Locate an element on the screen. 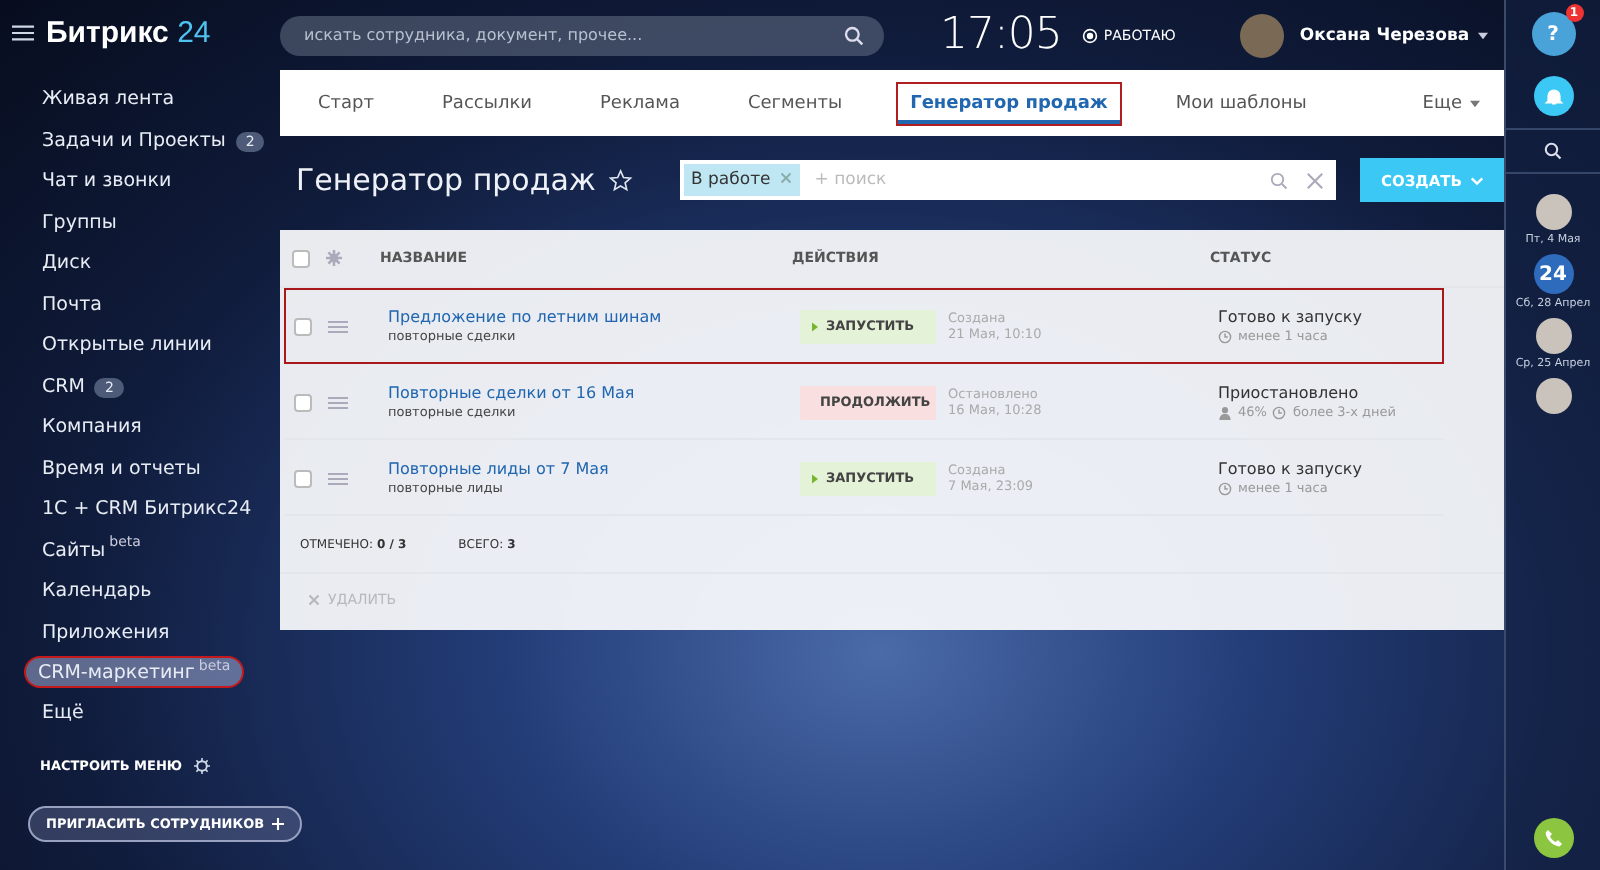 This screenshot has width=1600, height=870. sidebar-item: Ещё is located at coordinates (63, 712).